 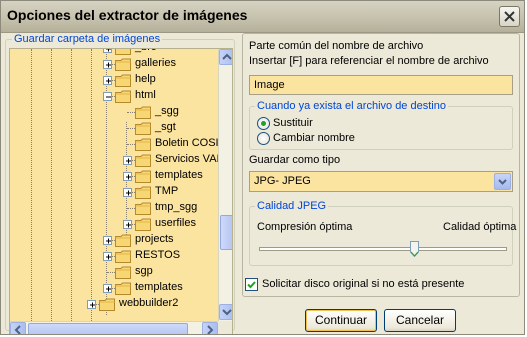 I want to click on tree-item: Boletin COSIT, so click(x=114, y=144).